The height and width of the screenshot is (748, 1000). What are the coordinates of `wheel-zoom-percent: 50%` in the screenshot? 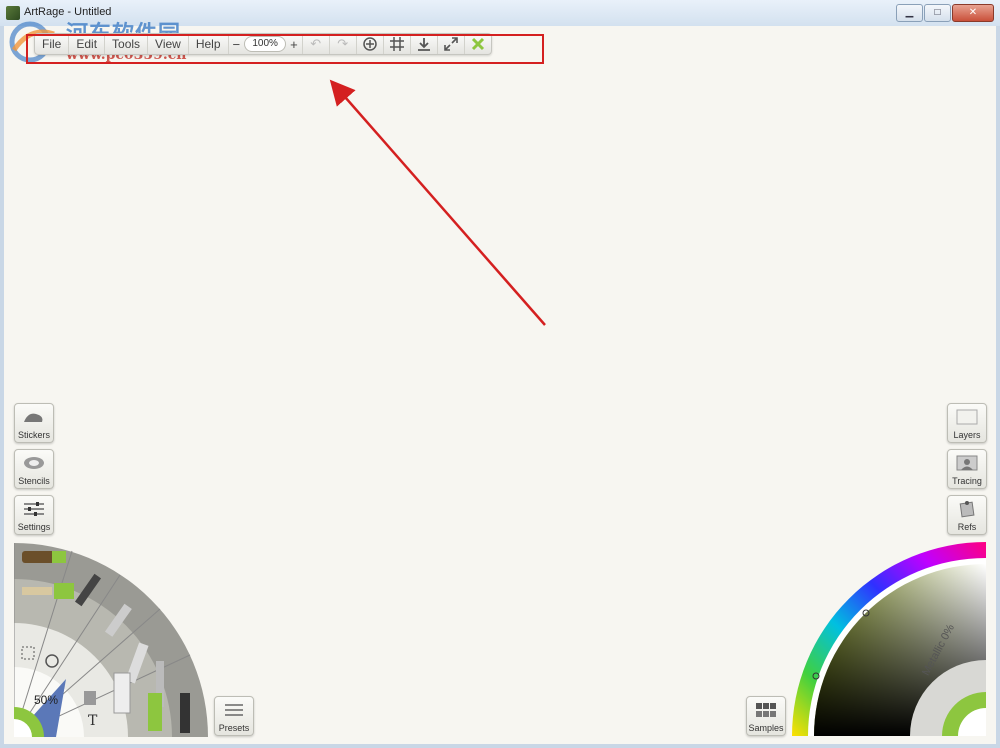 It's located at (46, 700).